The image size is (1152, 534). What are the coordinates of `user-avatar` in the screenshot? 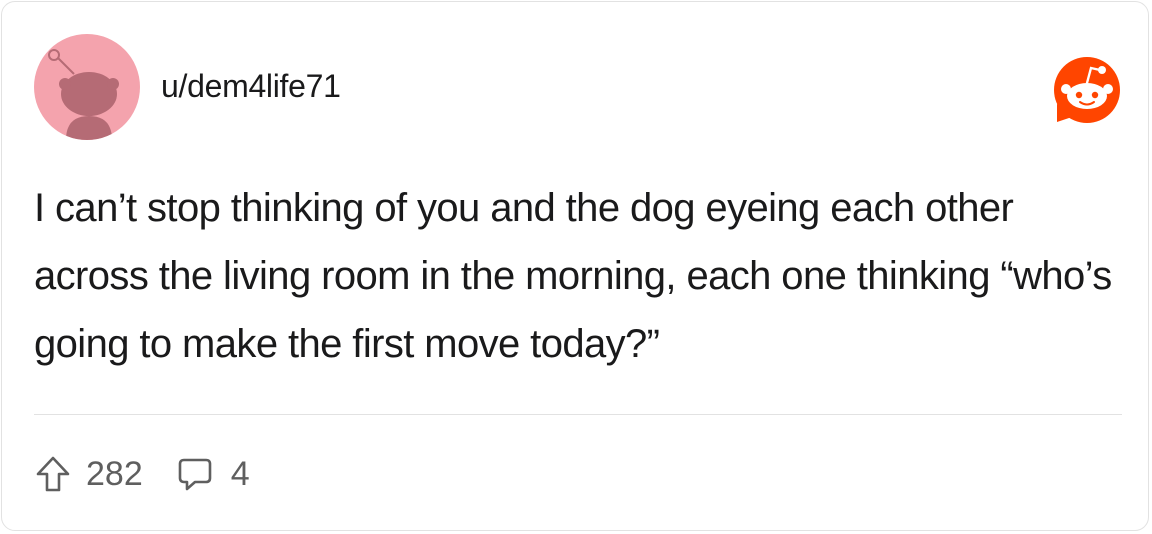 It's located at (87, 87).